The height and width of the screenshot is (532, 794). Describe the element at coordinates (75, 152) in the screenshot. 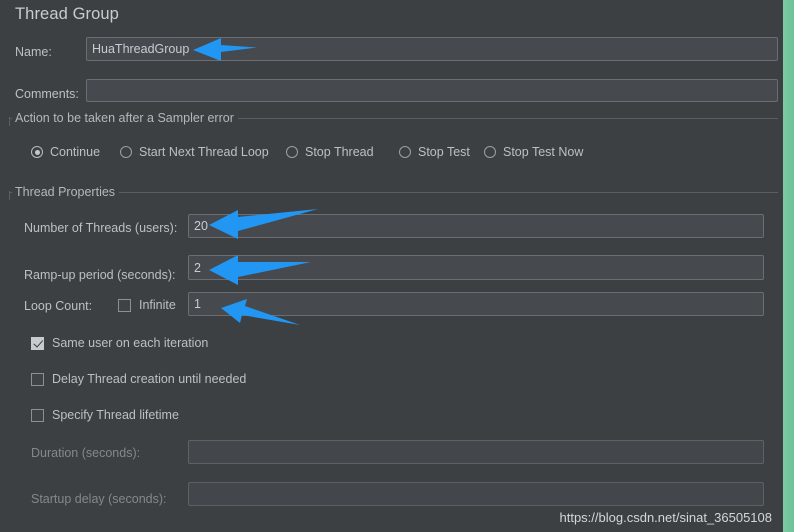

I see `radio-label: Continue` at that location.